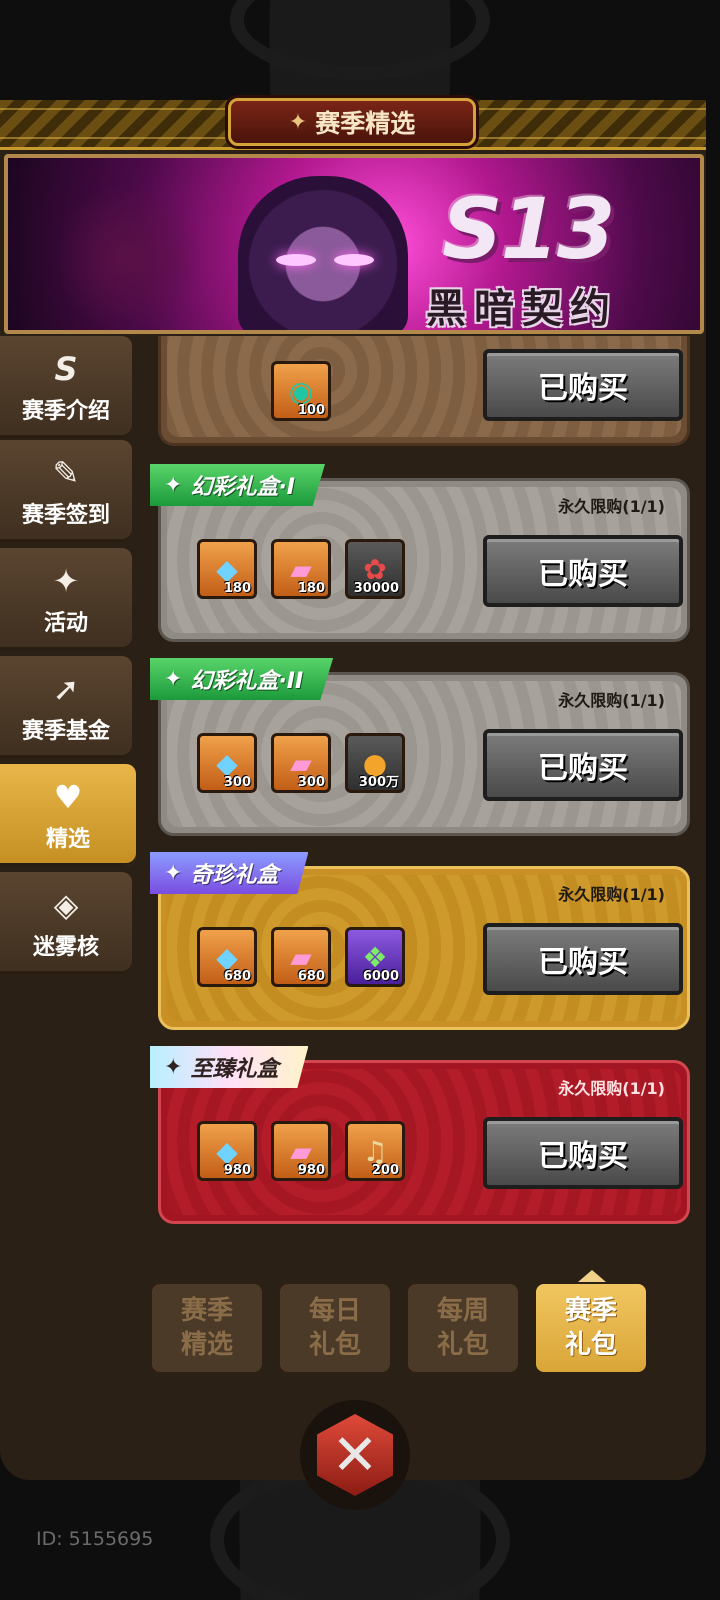 This screenshot has width=720, height=1600. I want to click on pack-title-ribbon: ✦ 幻彩礼盒·I, so click(237, 485).